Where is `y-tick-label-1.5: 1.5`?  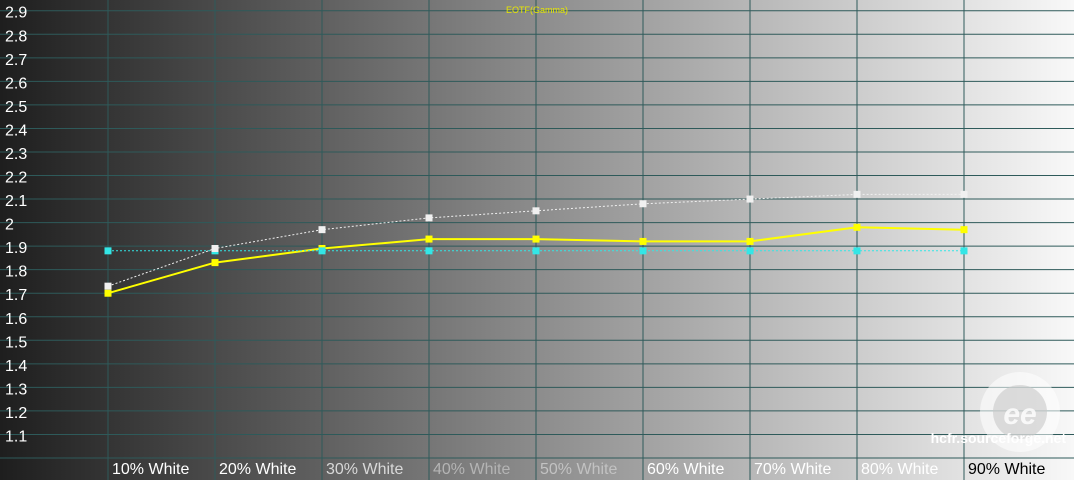 y-tick-label-1.5: 1.5 is located at coordinates (16, 342).